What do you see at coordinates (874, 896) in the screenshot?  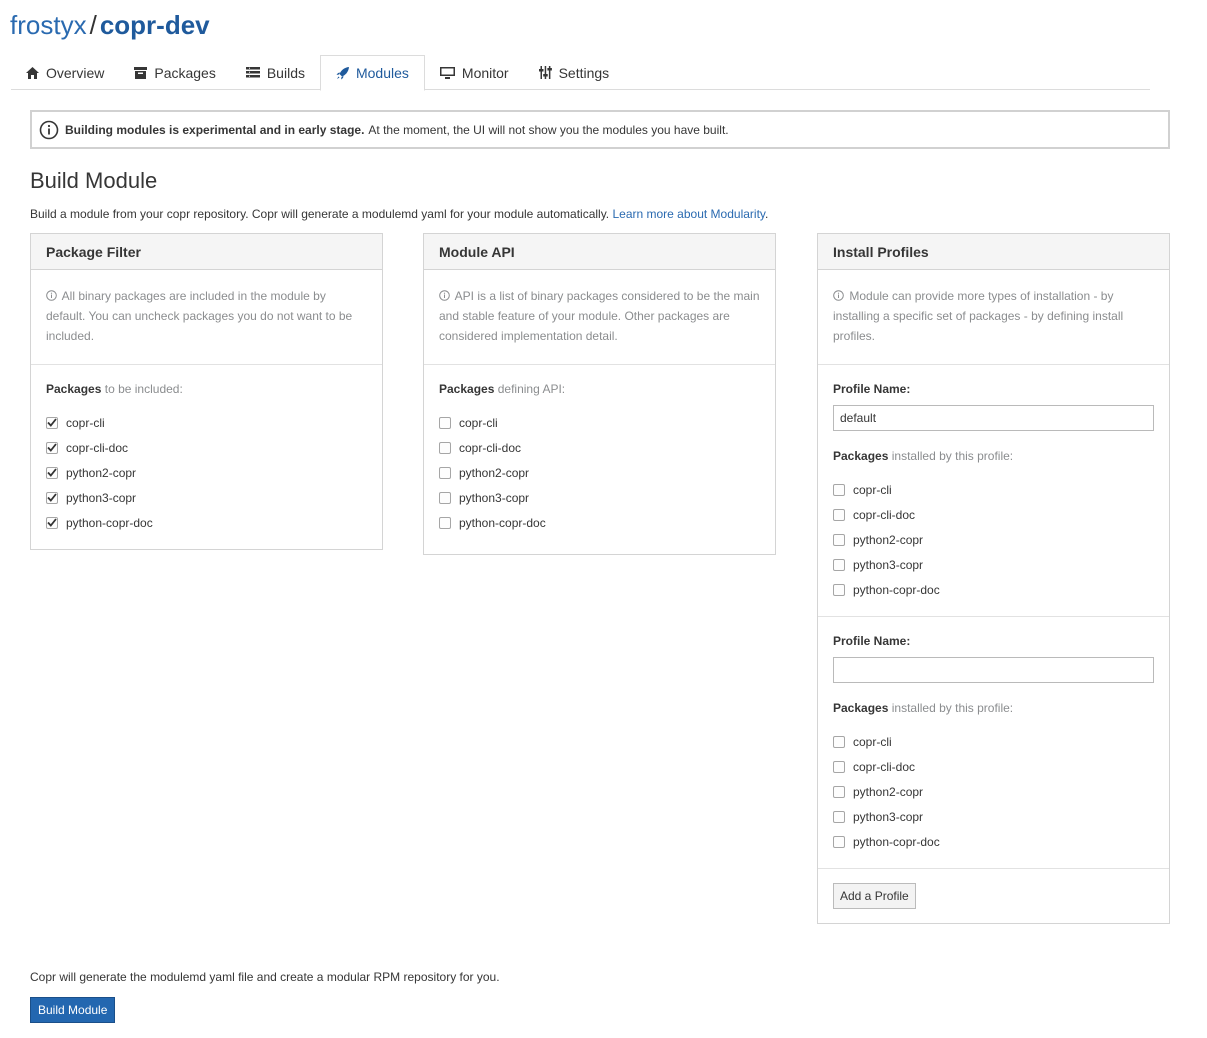 I see `add-profile-button: Add a Profile` at bounding box center [874, 896].